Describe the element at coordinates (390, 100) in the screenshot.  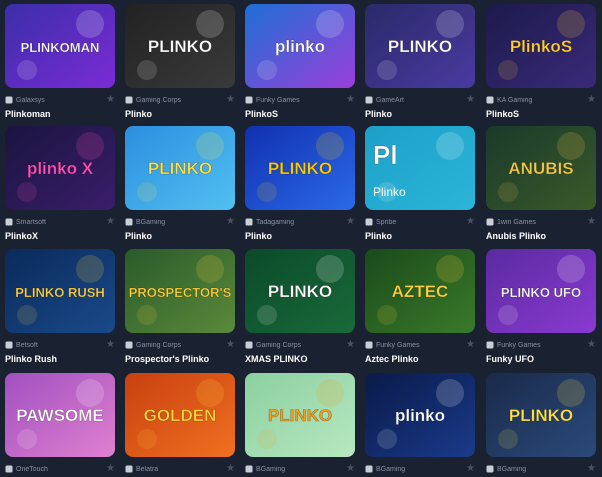
I see `provider-name: GameArt` at that location.